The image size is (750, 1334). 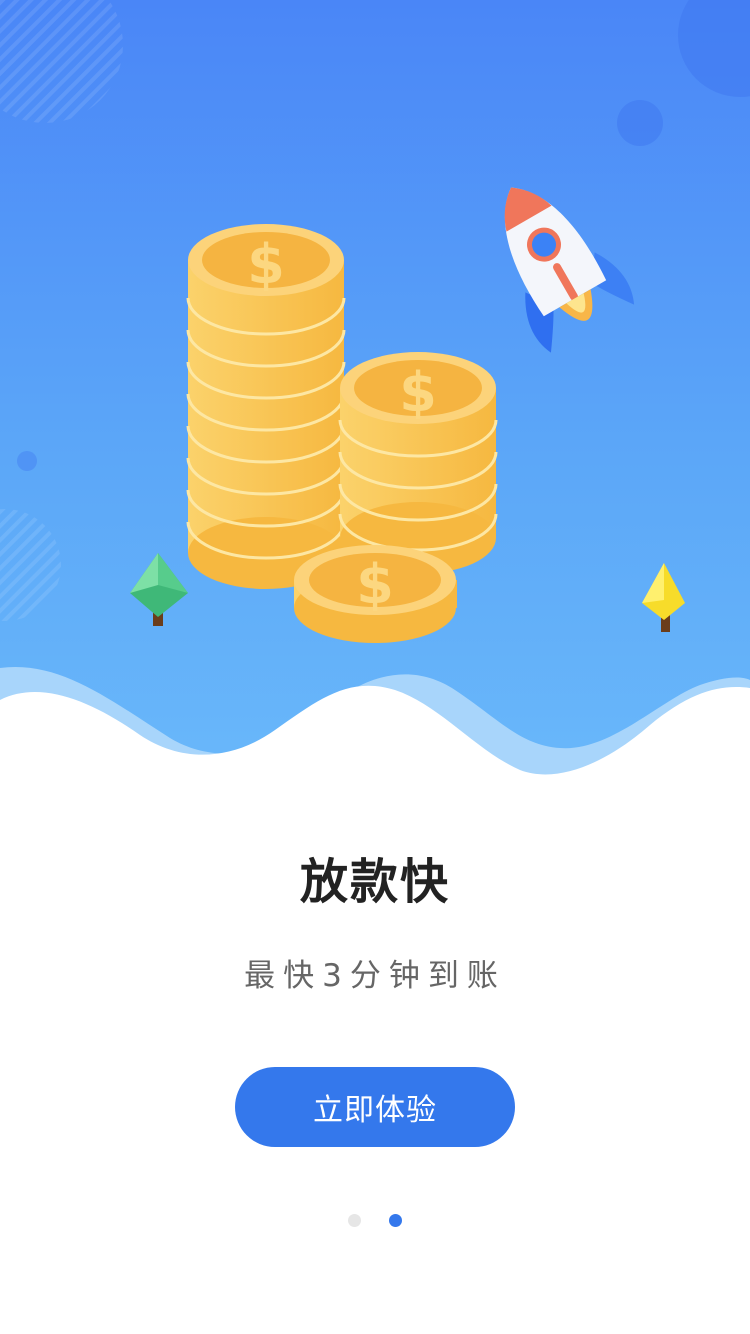 I want to click on page-indicator, so click(x=375, y=1221).